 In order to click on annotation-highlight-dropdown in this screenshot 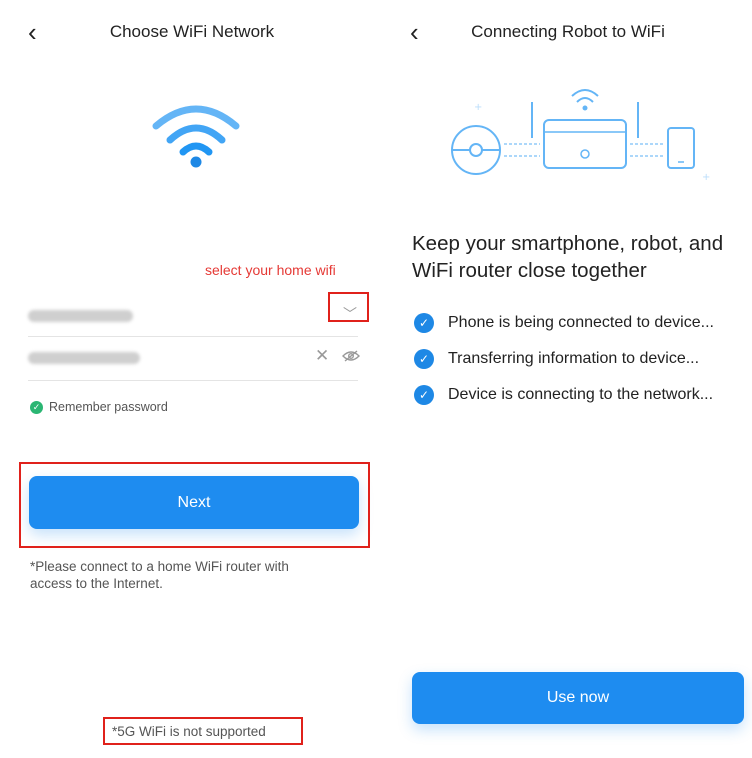, I will do `click(348, 307)`.